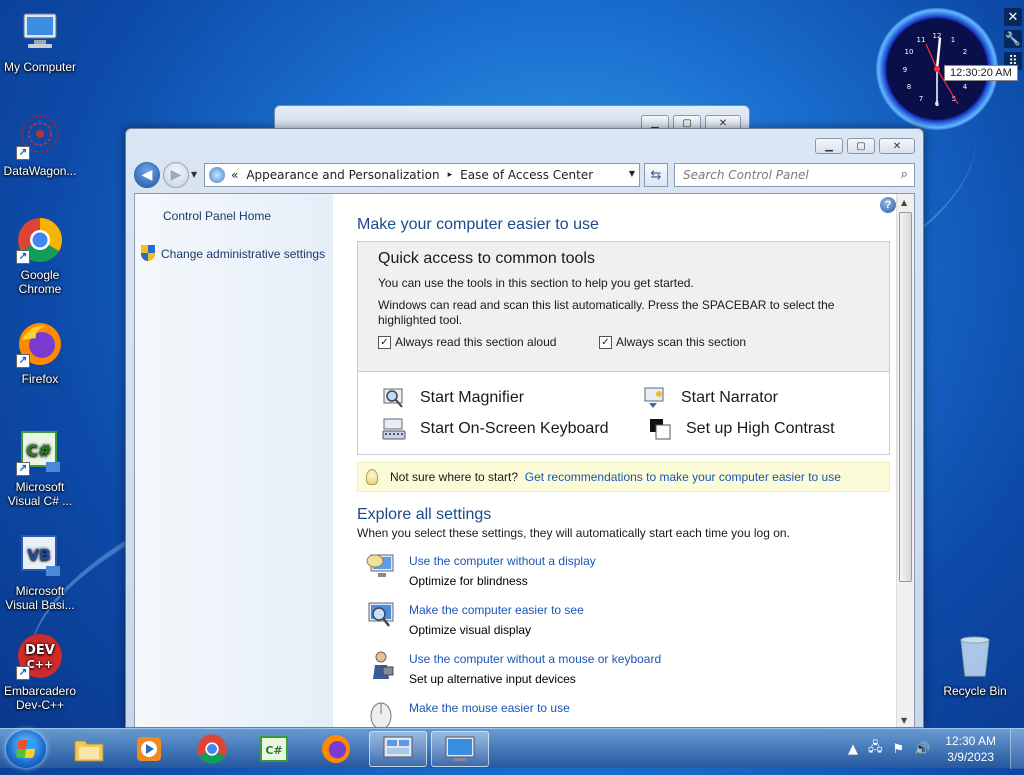 The width and height of the screenshot is (1024, 775). Describe the element at coordinates (853, 749) in the screenshot. I see `show-hidden-icons-icon: ▲` at that location.